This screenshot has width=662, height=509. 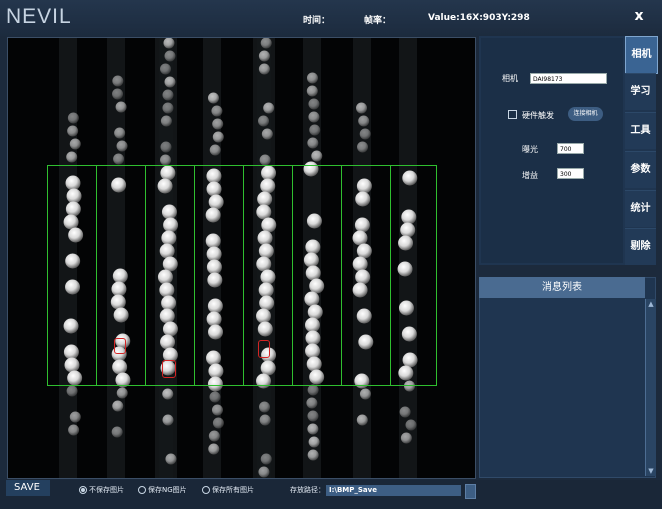 What do you see at coordinates (106, 490) in the screenshot?
I see `radio-no-save-label: 不保存图片` at bounding box center [106, 490].